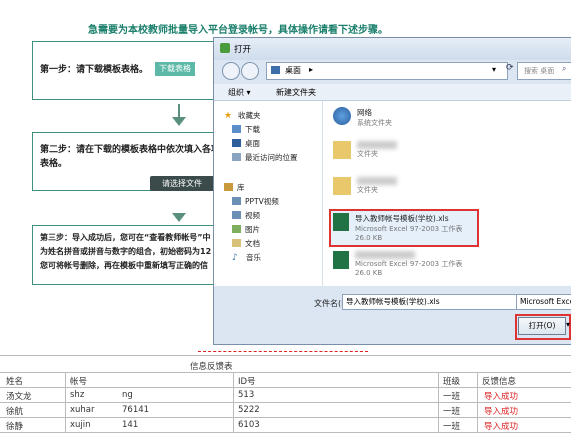 Image resolution: width=571 pixels, height=436 pixels. I want to click on search-icon: ⌕, so click(564, 68).